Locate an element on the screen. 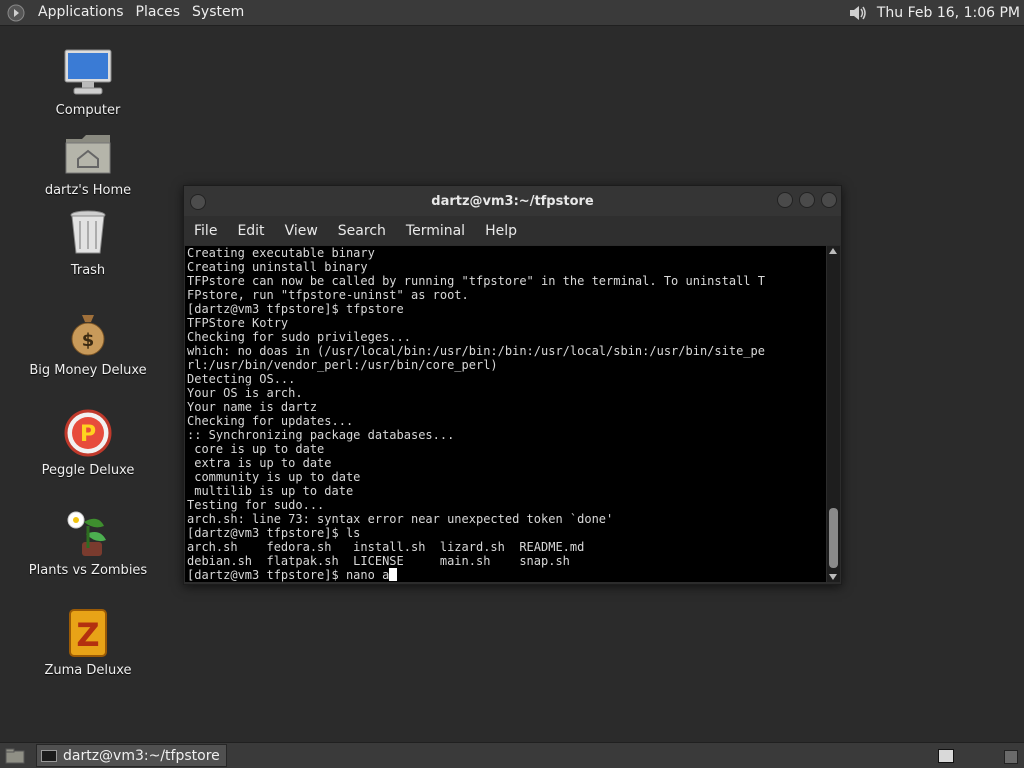  volume-icon is located at coordinates (858, 13).